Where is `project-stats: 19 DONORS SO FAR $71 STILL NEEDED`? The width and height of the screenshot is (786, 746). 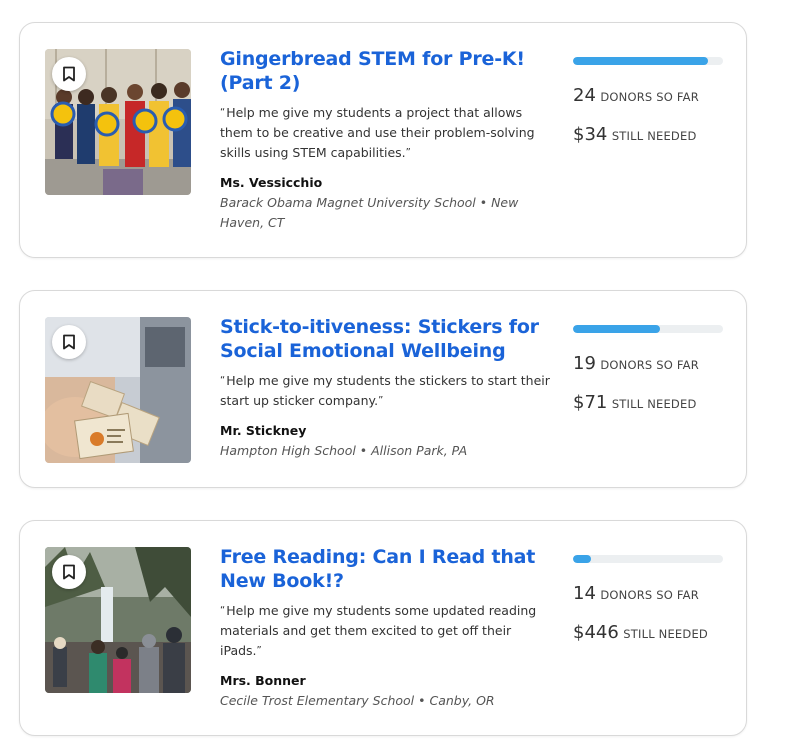
project-stats: 19 DONORS SO FAR $71 STILL NEEDED is located at coordinates (648, 369).